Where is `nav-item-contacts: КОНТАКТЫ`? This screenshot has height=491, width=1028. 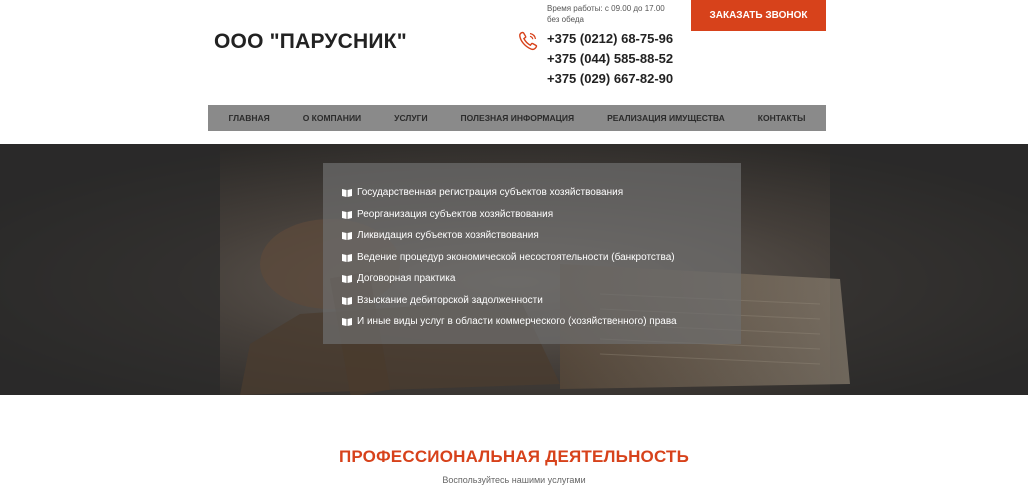
nav-item-contacts: КОНТАКТЫ is located at coordinates (782, 118).